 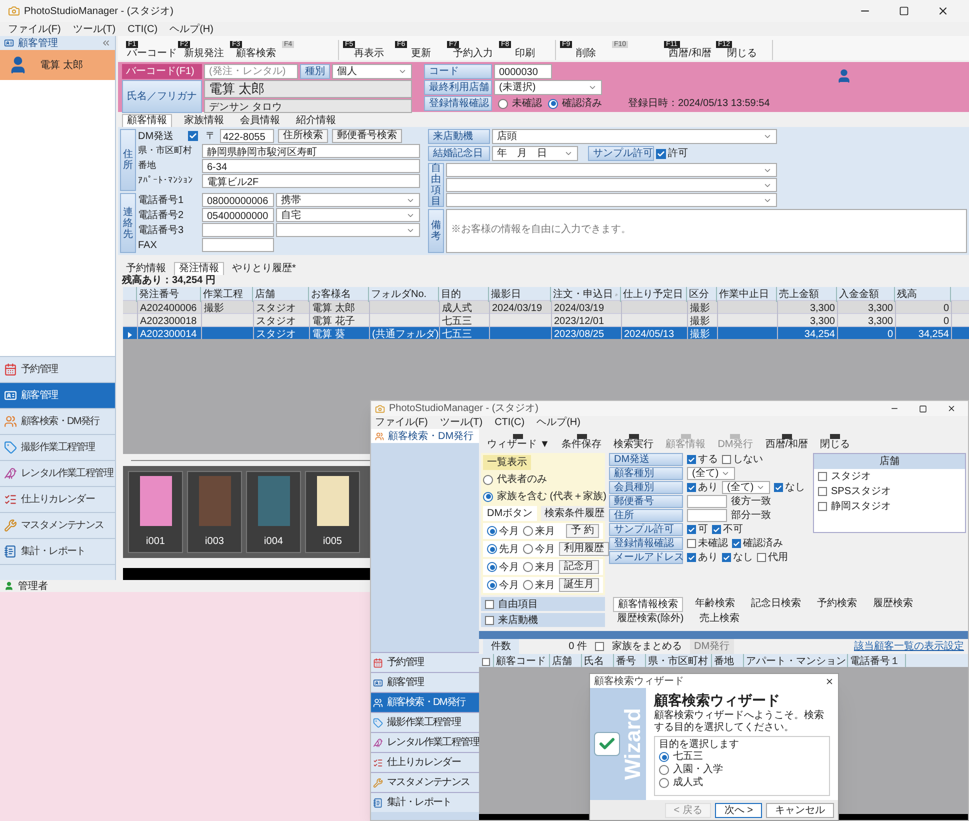 What do you see at coordinates (311, 166) in the screenshot?
I see `input-field: 6-34` at bounding box center [311, 166].